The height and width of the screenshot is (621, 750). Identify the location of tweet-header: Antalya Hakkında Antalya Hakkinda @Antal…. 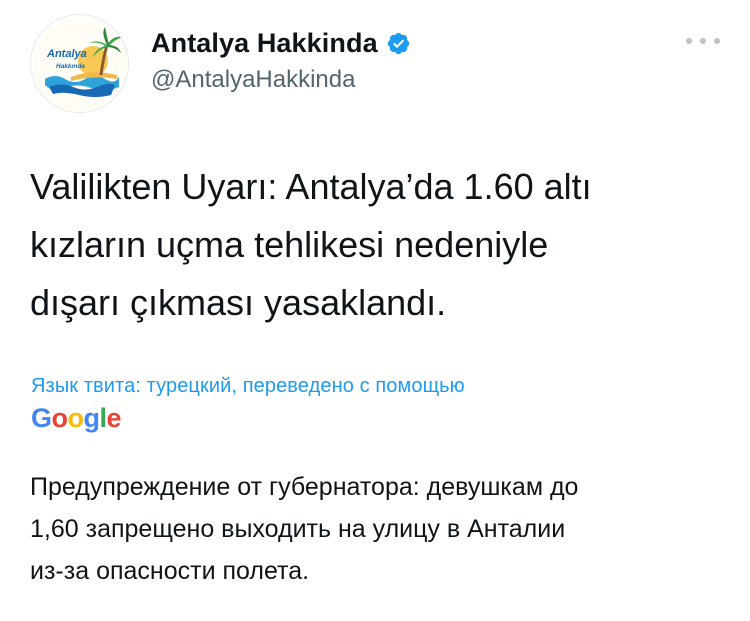
(375, 64).